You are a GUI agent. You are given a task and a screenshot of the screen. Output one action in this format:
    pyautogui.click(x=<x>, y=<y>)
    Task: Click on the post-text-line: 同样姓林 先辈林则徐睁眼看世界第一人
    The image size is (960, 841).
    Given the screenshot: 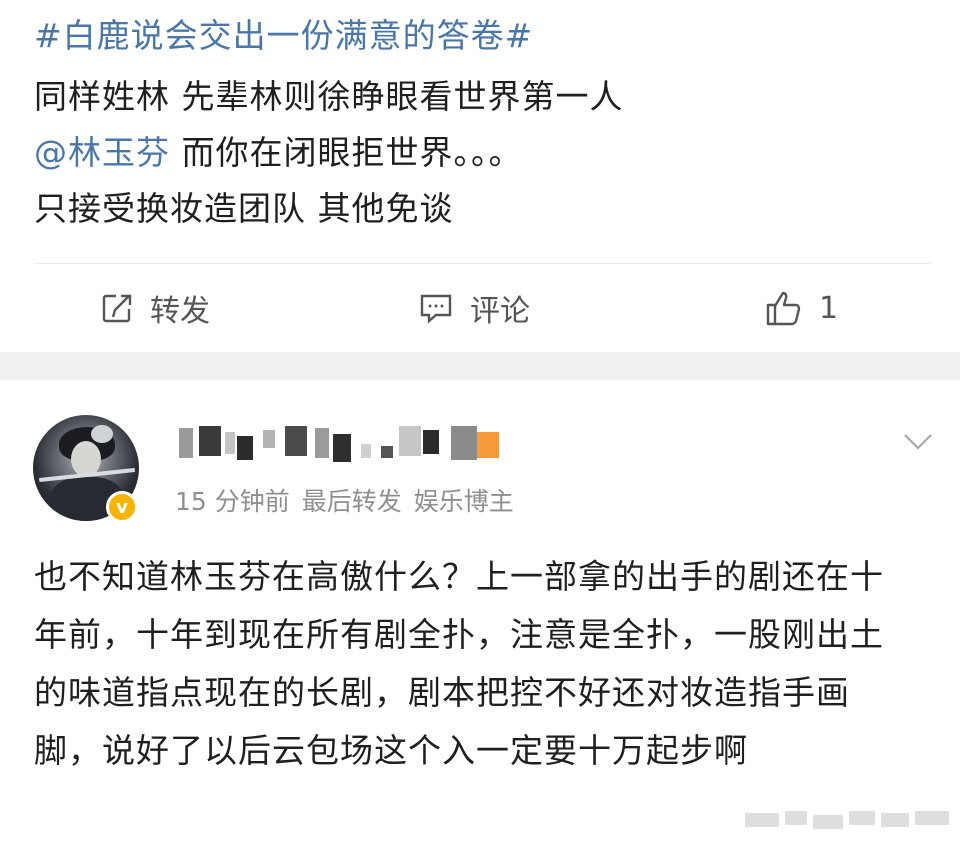 What is the action you would take?
    pyautogui.click(x=329, y=96)
    